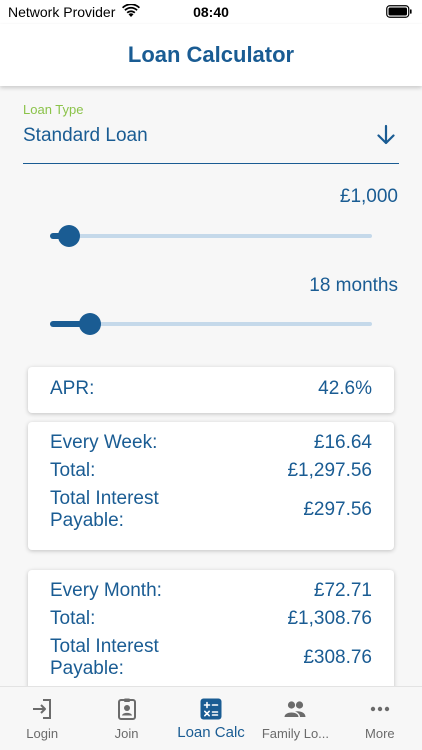 This screenshot has height=750, width=422. What do you see at coordinates (211, 443) in the screenshot?
I see `weekly-payment-row: Every Week: £16.64` at bounding box center [211, 443].